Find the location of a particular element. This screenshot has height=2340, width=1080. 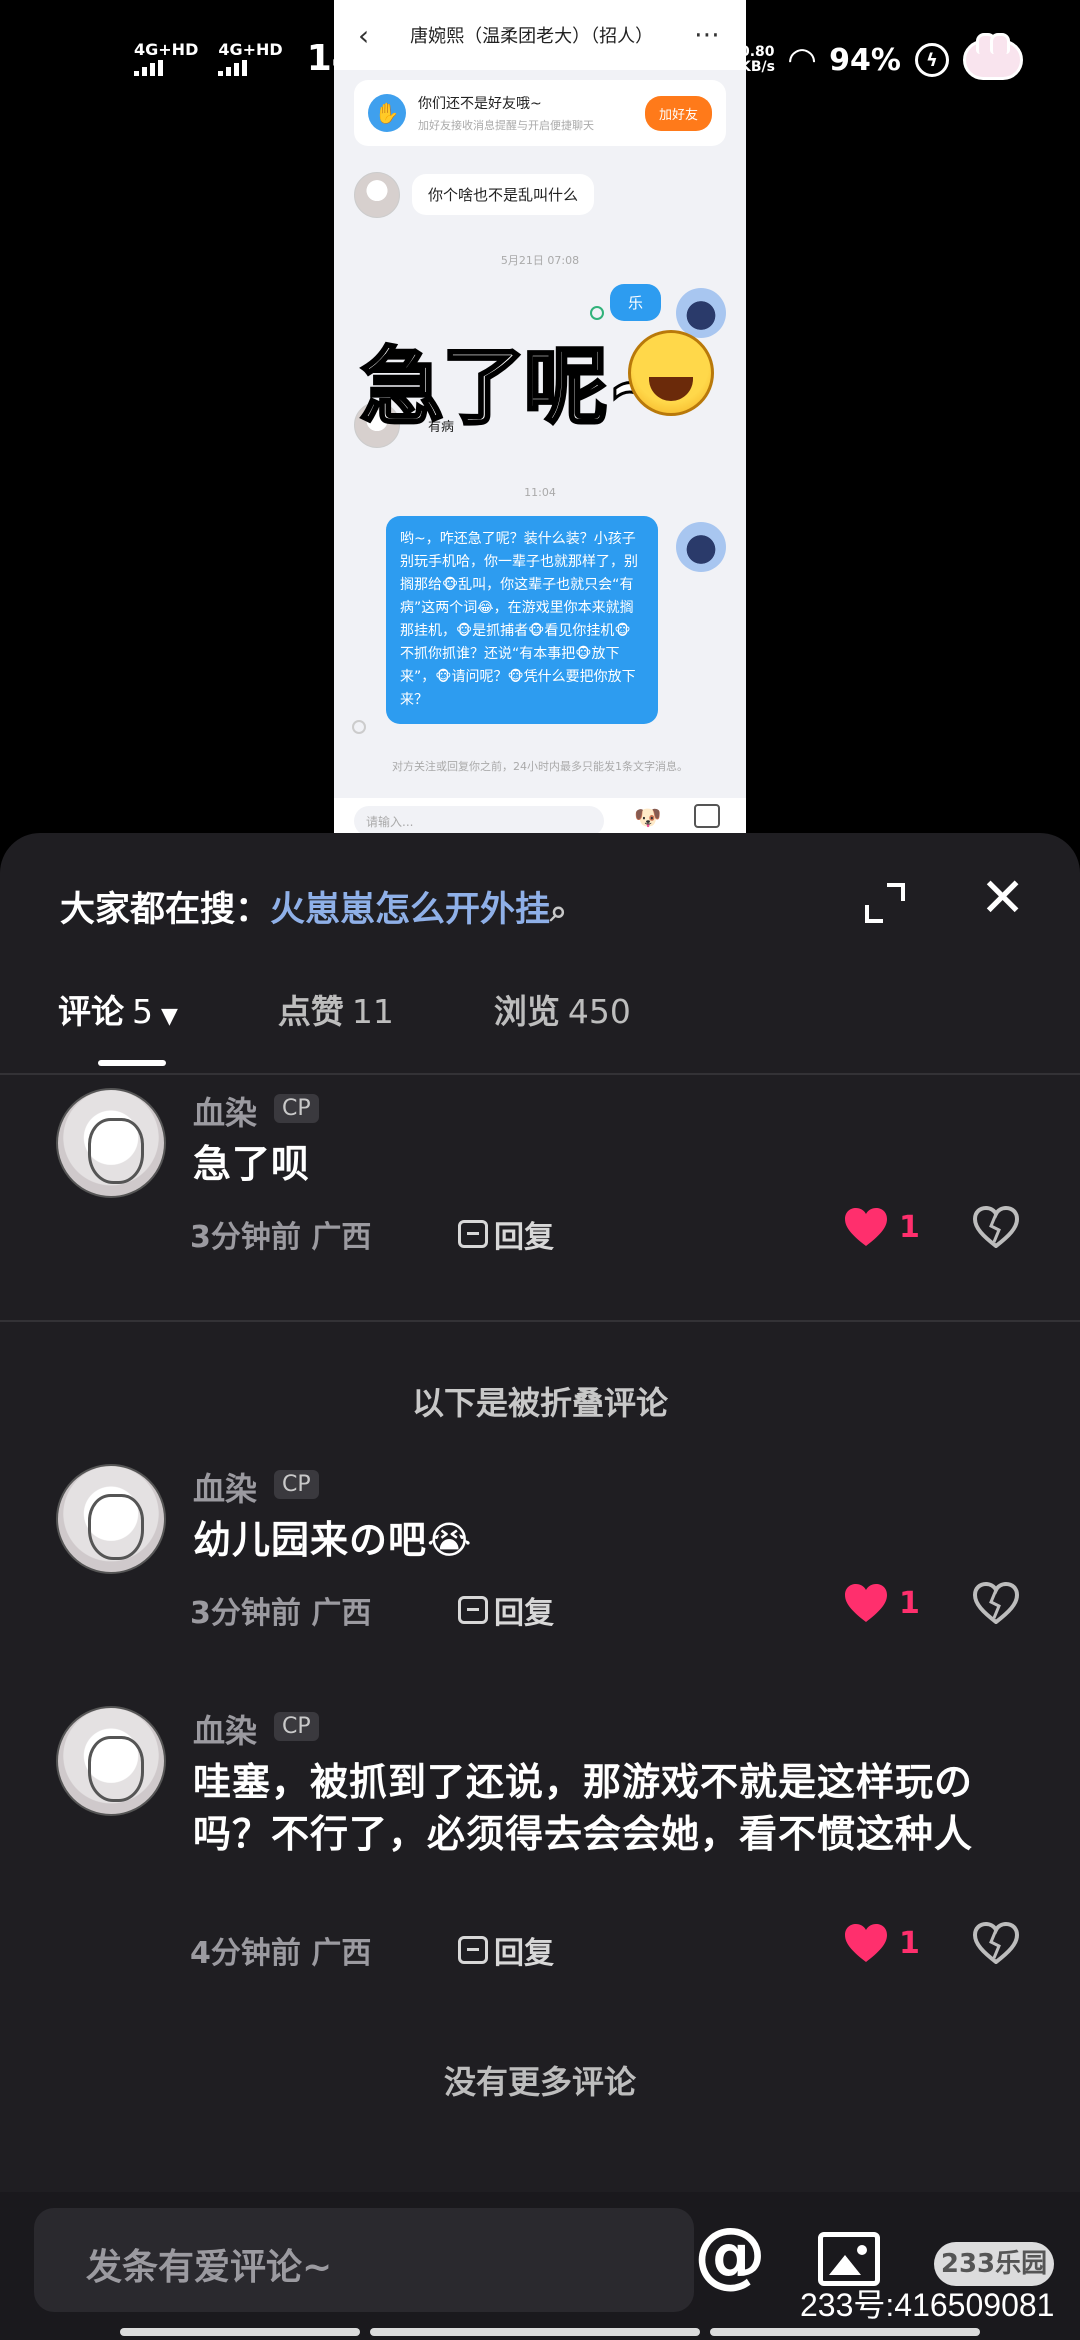

mention-icon: @ is located at coordinates (730, 2254).